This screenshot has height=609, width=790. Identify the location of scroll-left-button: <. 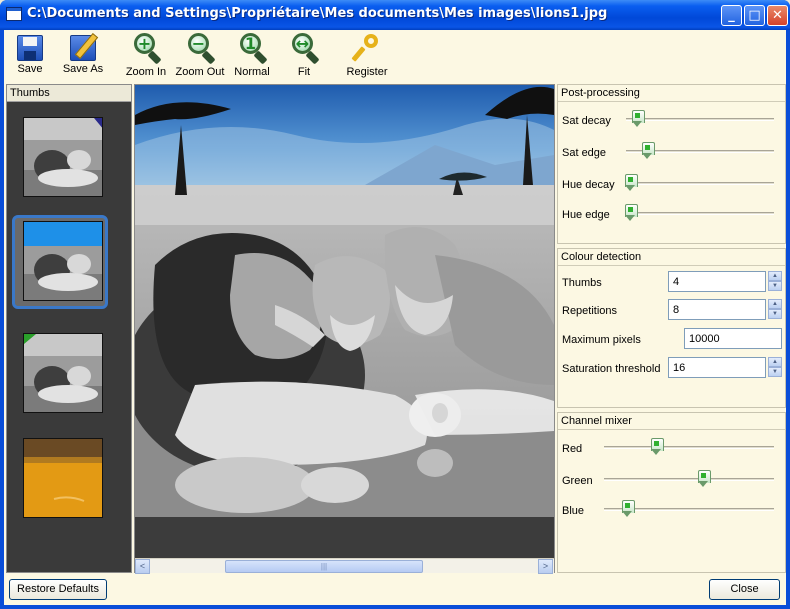
(142, 566).